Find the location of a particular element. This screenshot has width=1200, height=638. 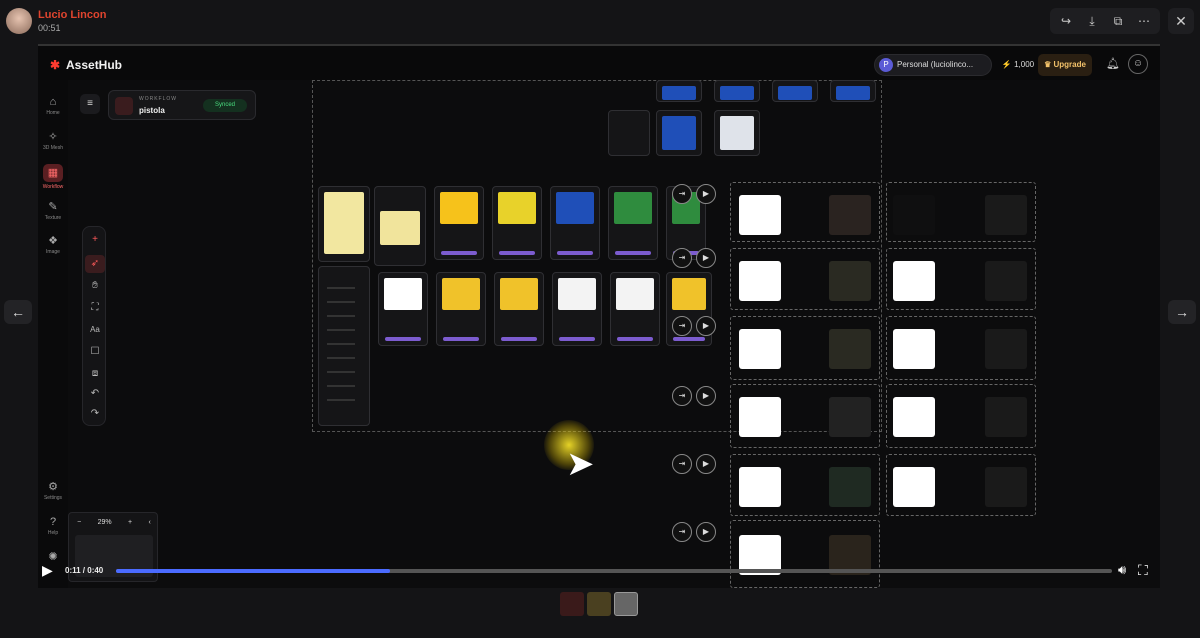

beak-node is located at coordinates (403, 309).